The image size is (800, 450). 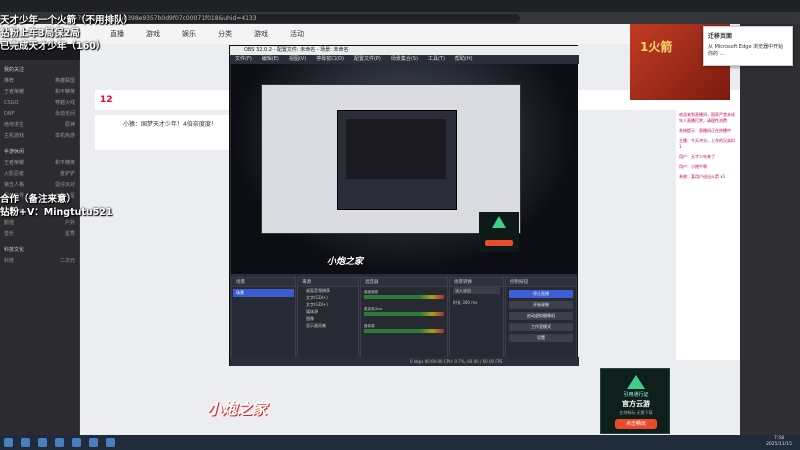 What do you see at coordinates (707, 143) in the screenshot?
I see `chat-message: 主播：今天冲分，上车的兄弟扣1` at bounding box center [707, 143].